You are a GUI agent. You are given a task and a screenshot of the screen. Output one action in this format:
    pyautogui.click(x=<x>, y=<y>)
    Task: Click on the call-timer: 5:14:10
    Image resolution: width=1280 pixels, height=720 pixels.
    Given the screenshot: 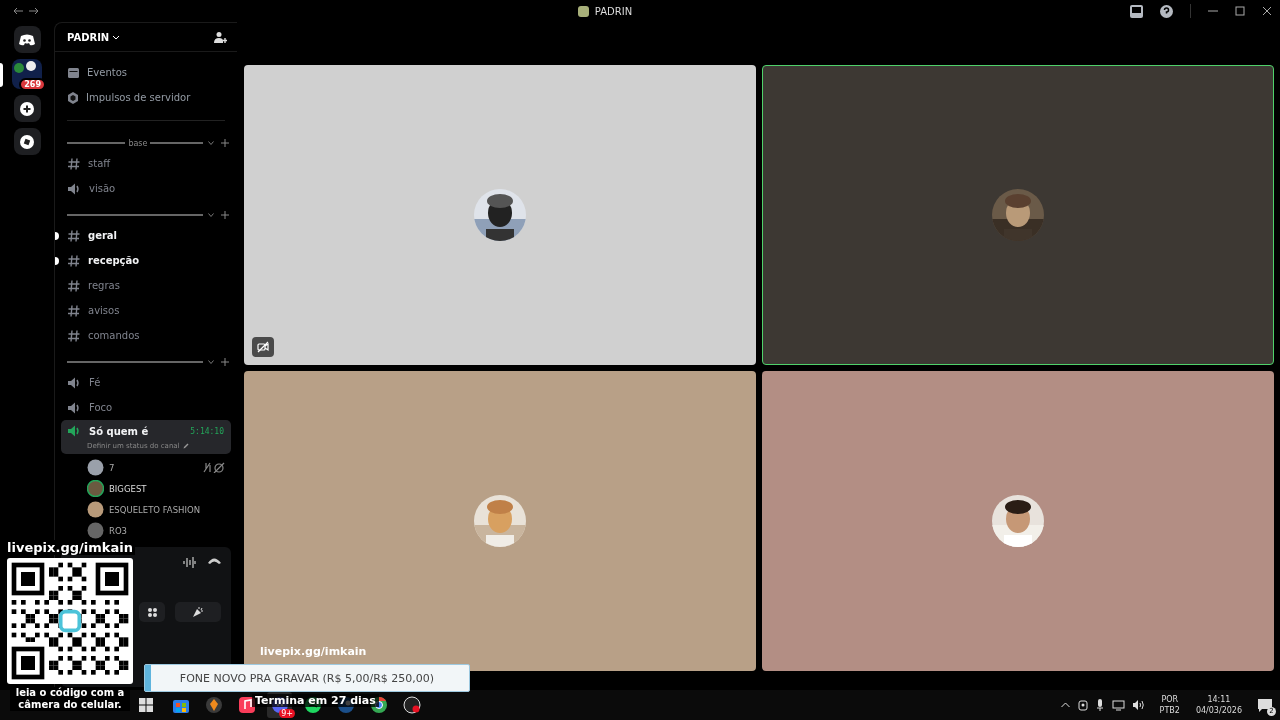 What is the action you would take?
    pyautogui.click(x=207, y=431)
    